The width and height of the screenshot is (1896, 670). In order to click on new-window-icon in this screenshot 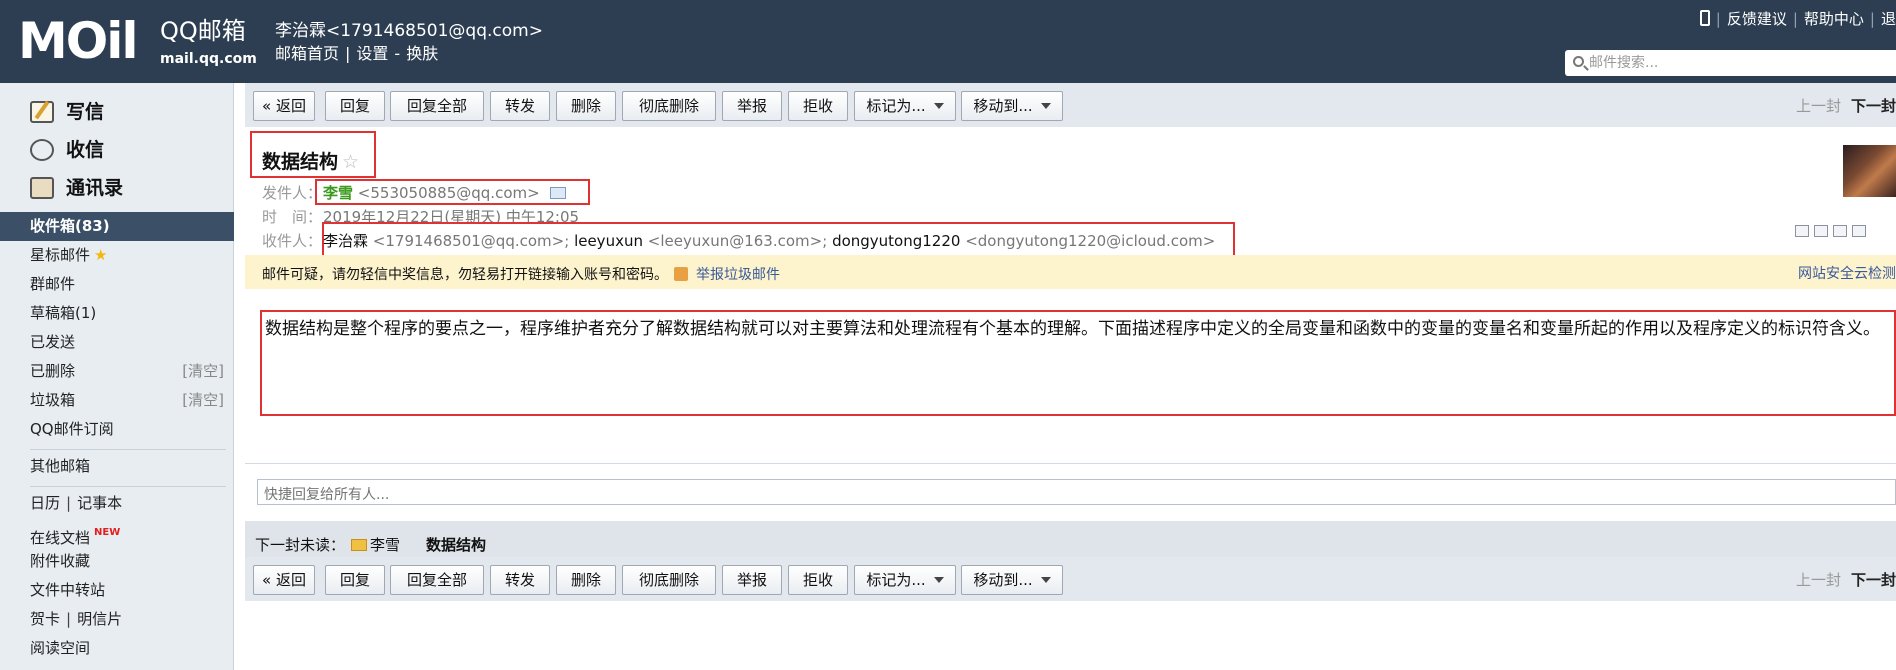, I will do `click(1802, 231)`.